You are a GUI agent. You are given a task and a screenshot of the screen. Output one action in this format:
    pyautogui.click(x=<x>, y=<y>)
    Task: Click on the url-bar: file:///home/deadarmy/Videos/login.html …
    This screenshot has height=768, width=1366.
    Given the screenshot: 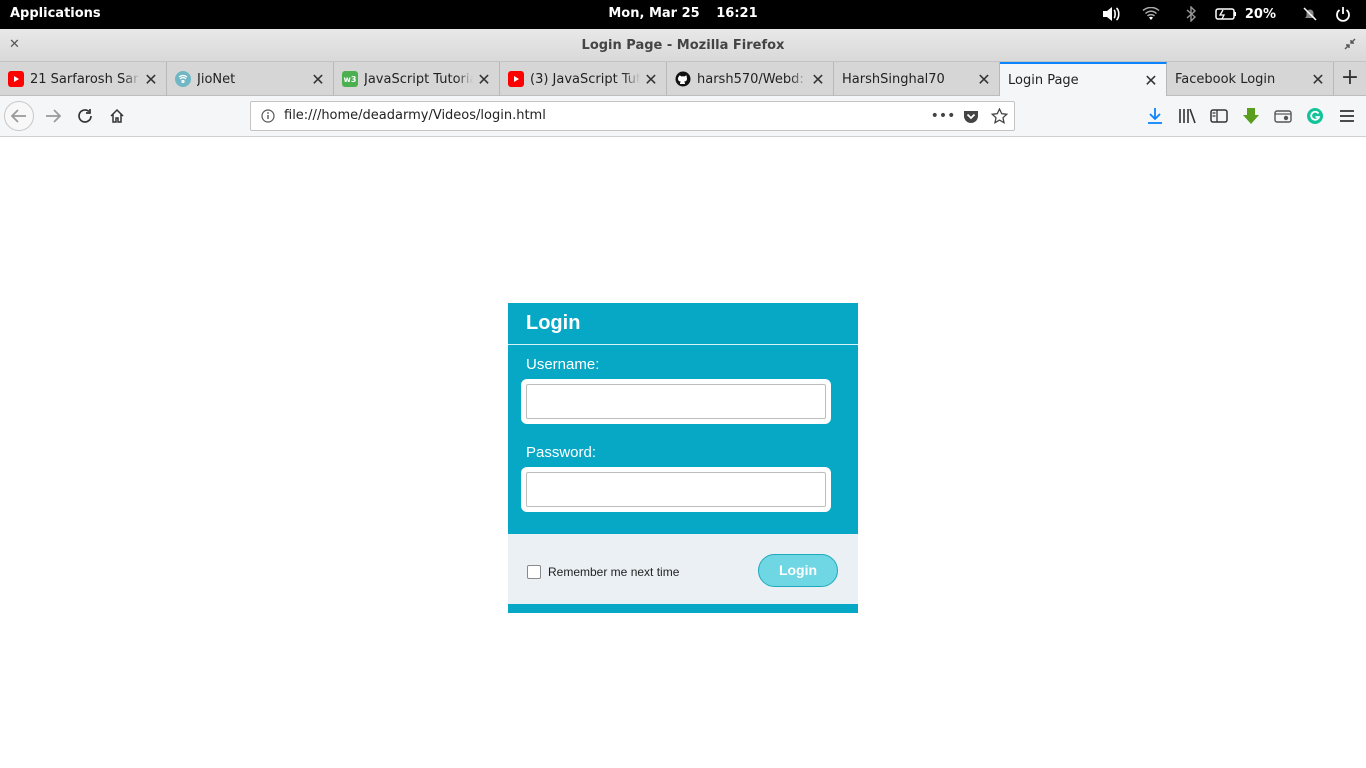 What is the action you would take?
    pyautogui.click(x=632, y=116)
    